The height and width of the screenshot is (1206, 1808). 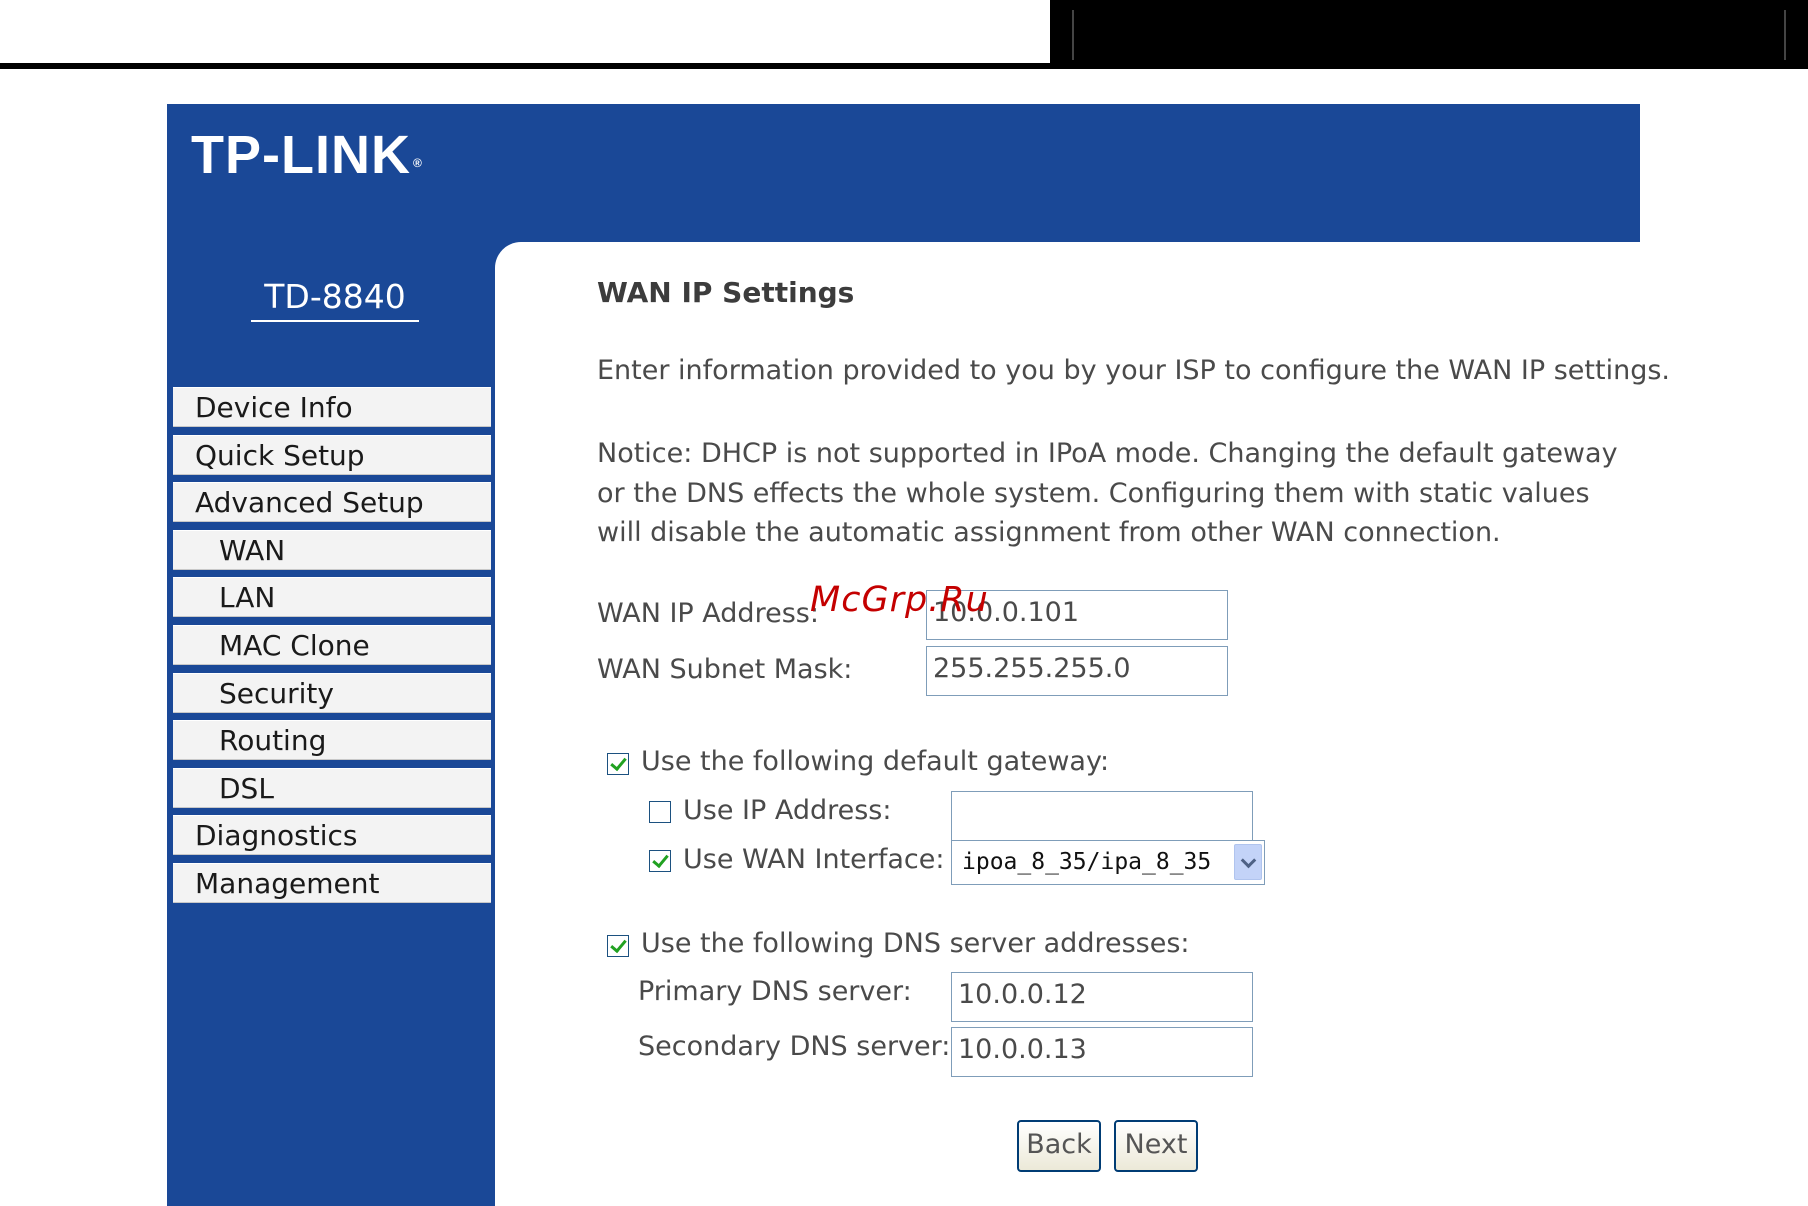 I want to click on page-title: WAN IP Settings, so click(x=726, y=292).